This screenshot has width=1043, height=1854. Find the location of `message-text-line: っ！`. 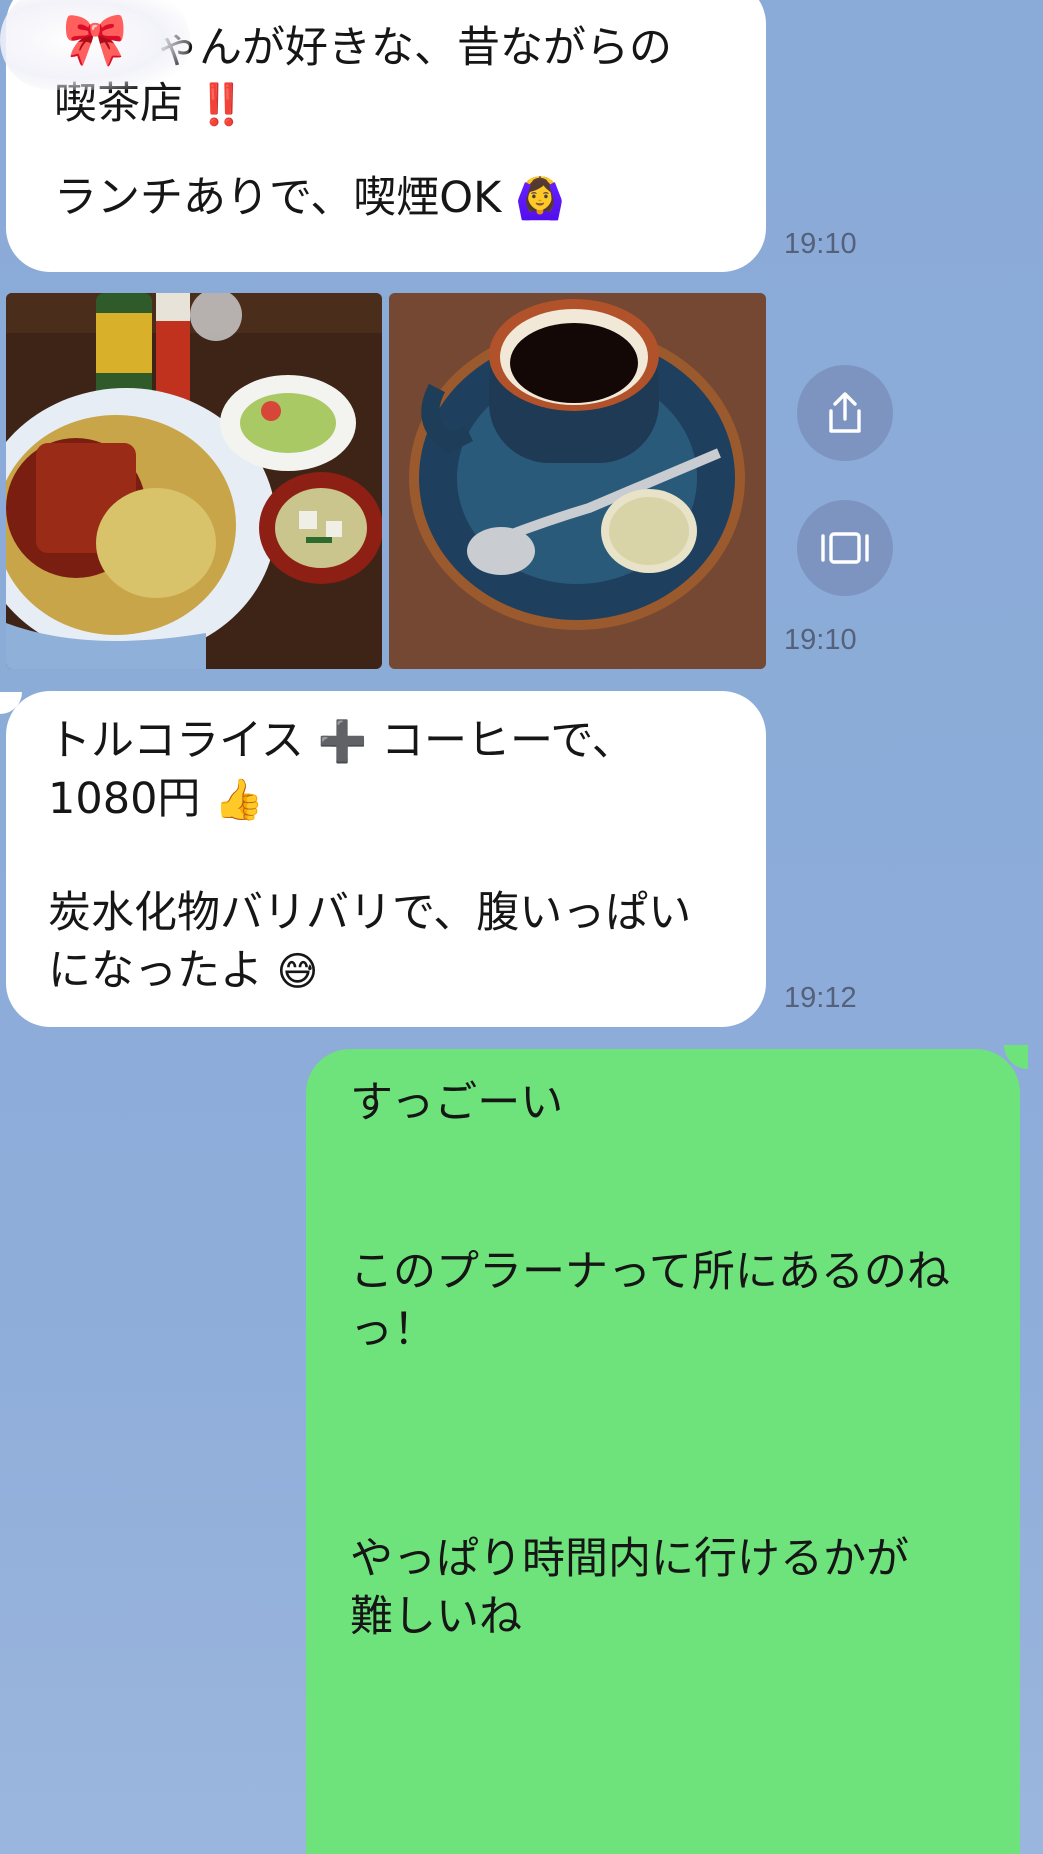

message-text-line: っ！ is located at coordinates (393, 1330).